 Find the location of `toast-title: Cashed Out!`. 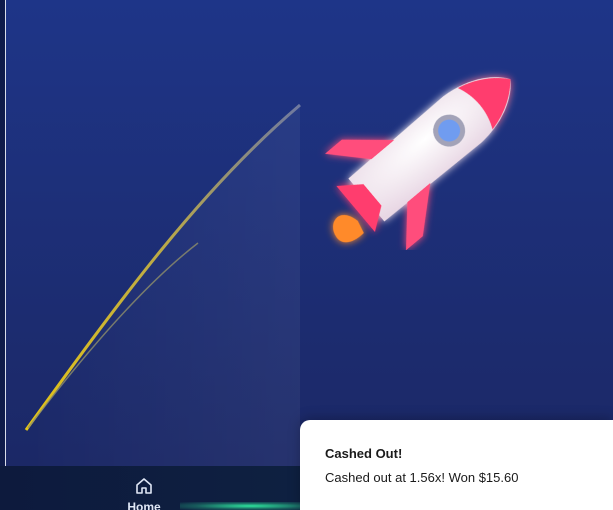

toast-title: Cashed Out! is located at coordinates (364, 453).